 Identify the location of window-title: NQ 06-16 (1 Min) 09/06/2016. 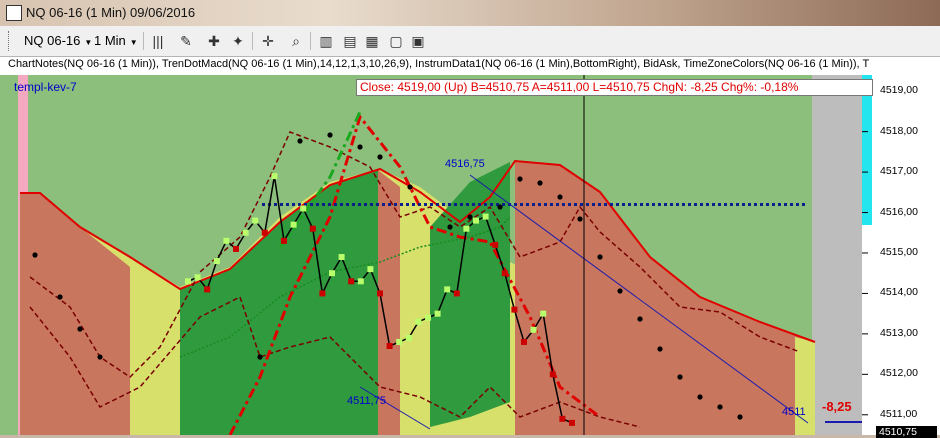
(111, 12).